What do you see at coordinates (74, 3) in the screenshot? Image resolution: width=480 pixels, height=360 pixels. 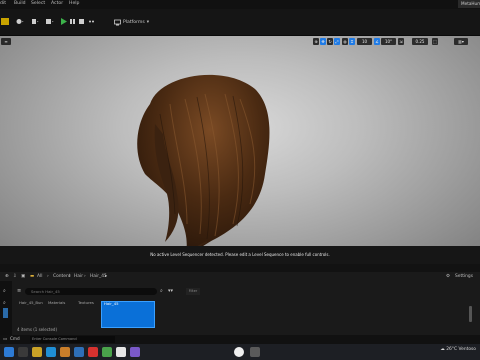 I see `menu-help: Help` at bounding box center [74, 3].